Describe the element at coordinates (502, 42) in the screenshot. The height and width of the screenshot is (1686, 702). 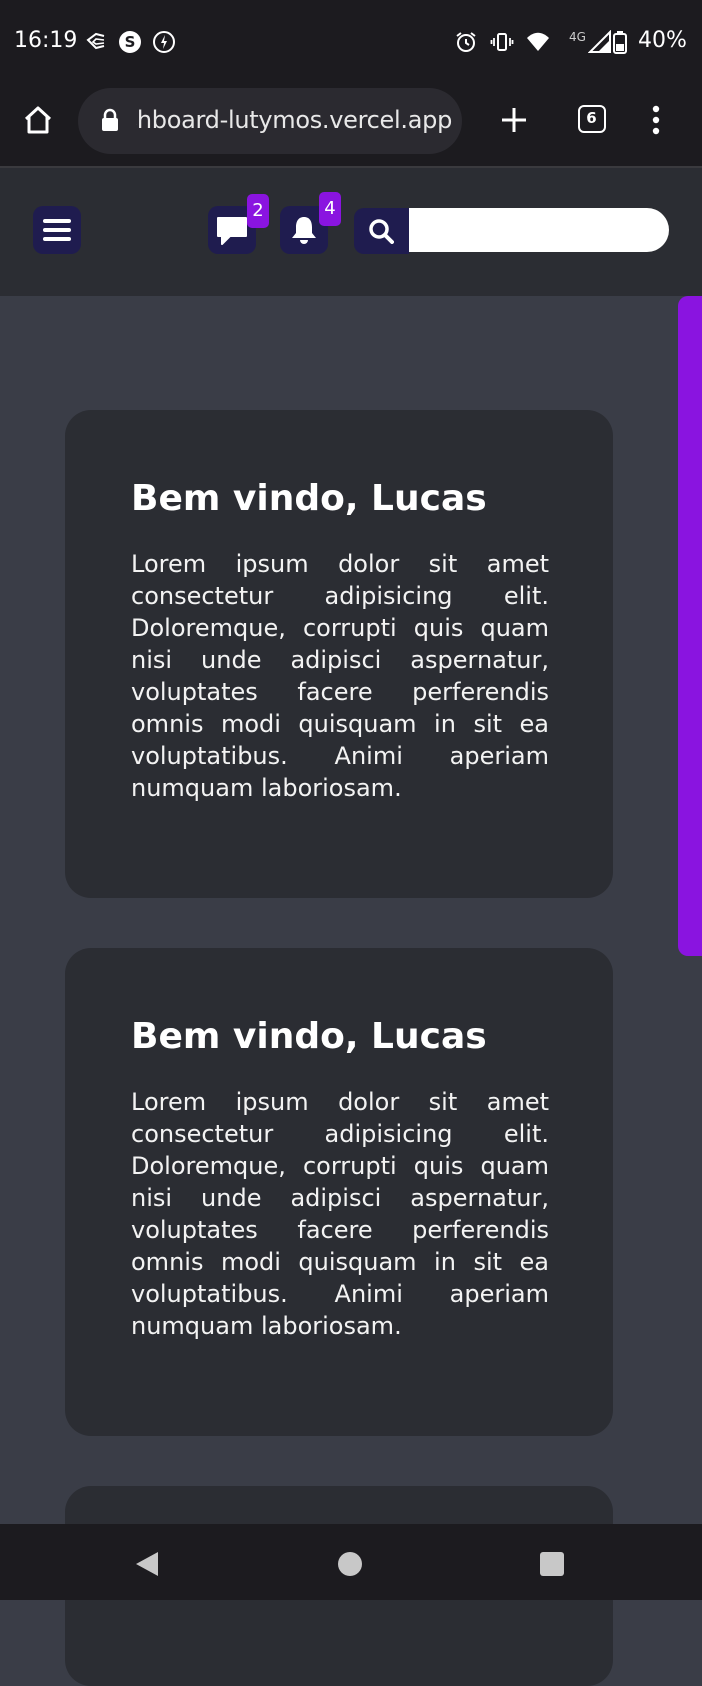
I see `vibrate-icon` at that location.